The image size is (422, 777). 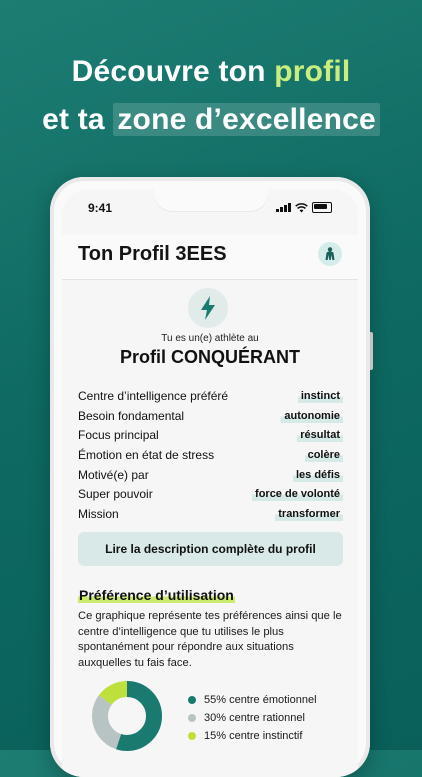 I want to click on profile-name: Profil CONQUÉRANT, so click(x=210, y=357).